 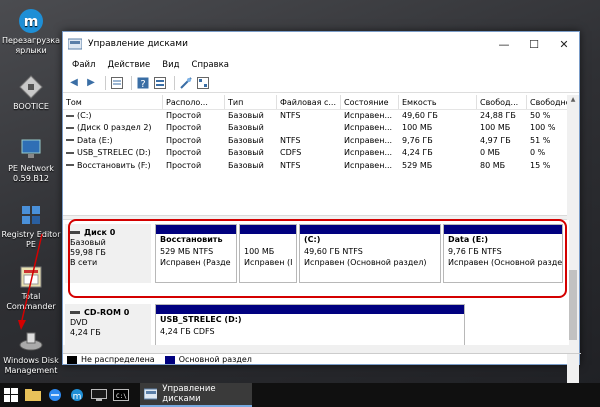 I want to click on cell-text: Data (E:), so click(x=95, y=140).